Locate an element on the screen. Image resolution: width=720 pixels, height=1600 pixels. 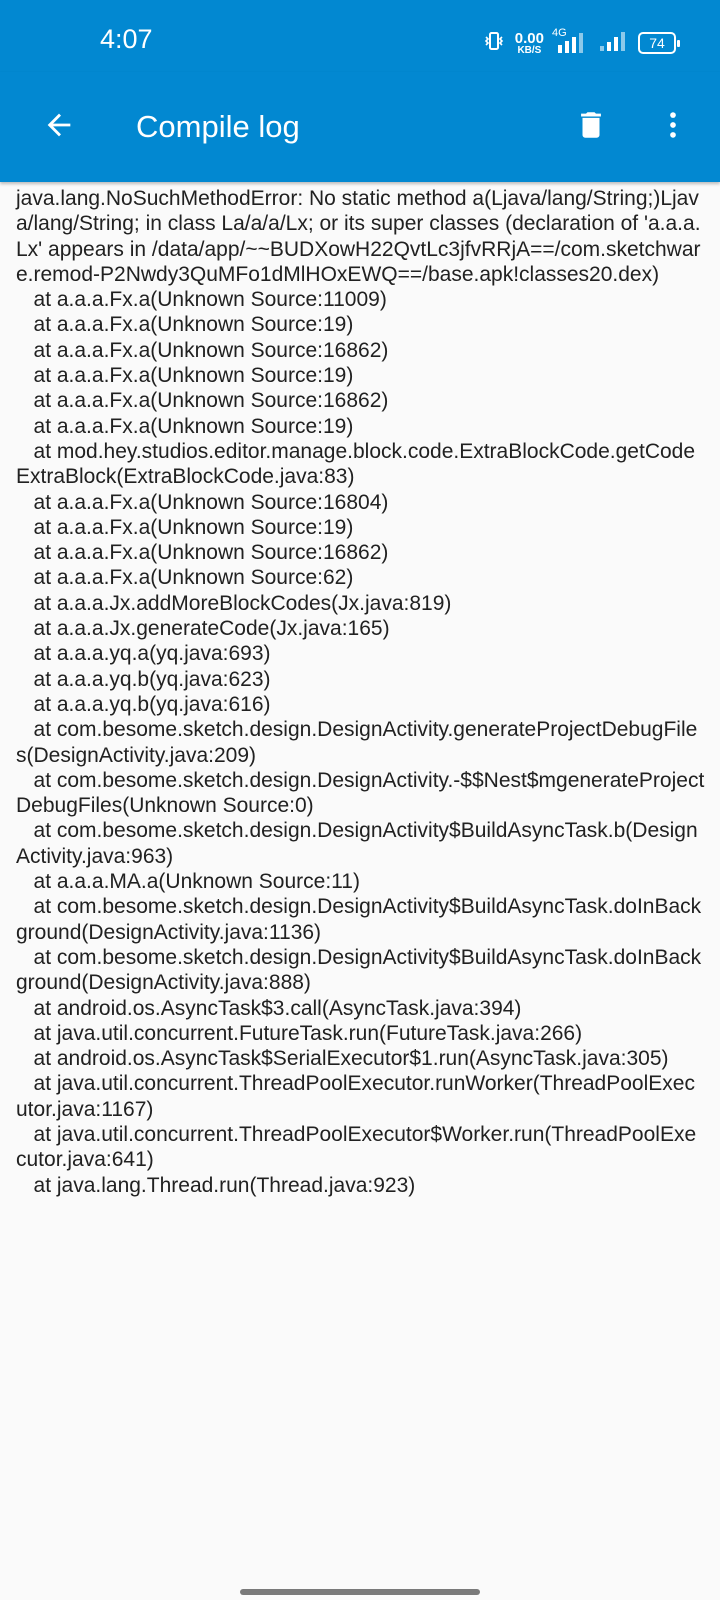
network-type-label: 4G is located at coordinates (559, 33).